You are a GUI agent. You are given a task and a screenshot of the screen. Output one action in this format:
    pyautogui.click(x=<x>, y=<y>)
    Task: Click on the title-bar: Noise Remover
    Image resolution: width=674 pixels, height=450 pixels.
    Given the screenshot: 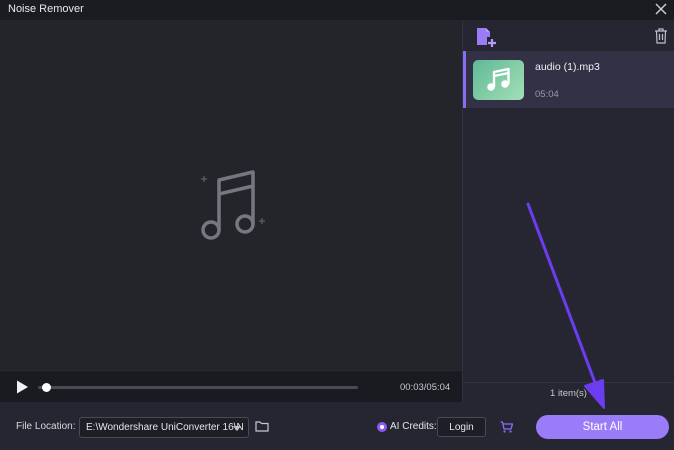 What is the action you would take?
    pyautogui.click(x=337, y=10)
    